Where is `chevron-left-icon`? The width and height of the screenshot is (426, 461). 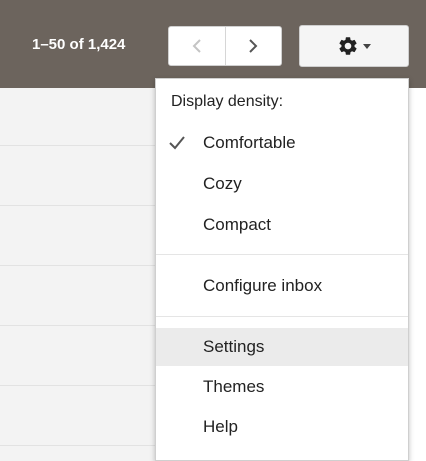 chevron-left-icon is located at coordinates (196, 46).